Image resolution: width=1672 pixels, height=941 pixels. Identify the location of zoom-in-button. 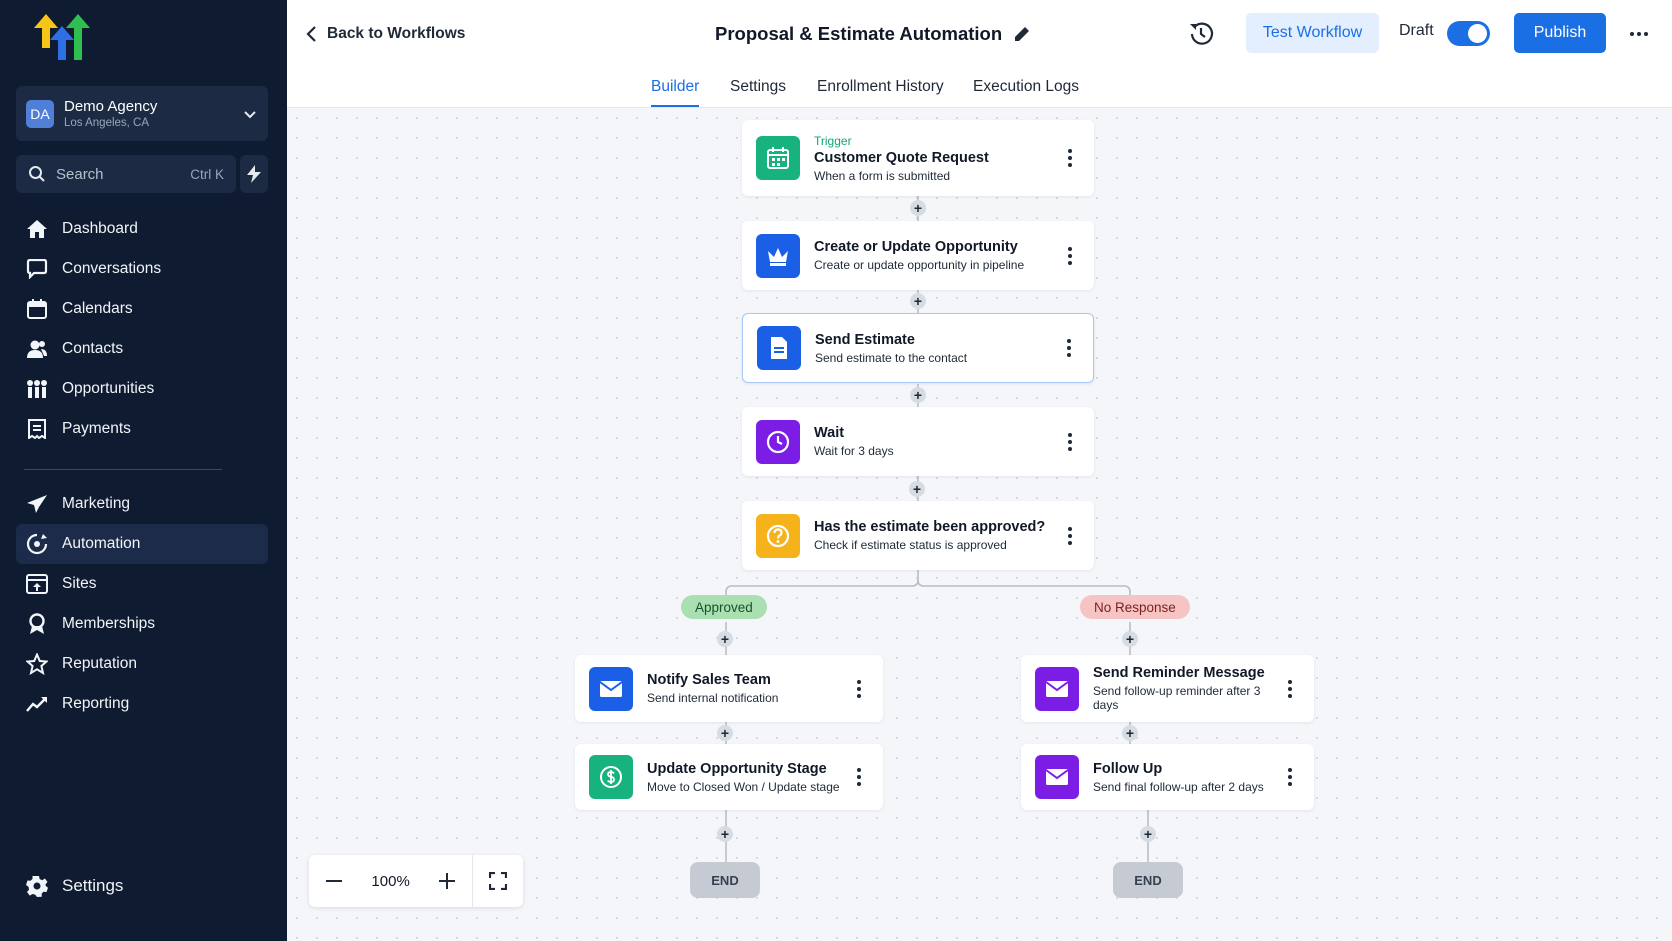
(447, 881).